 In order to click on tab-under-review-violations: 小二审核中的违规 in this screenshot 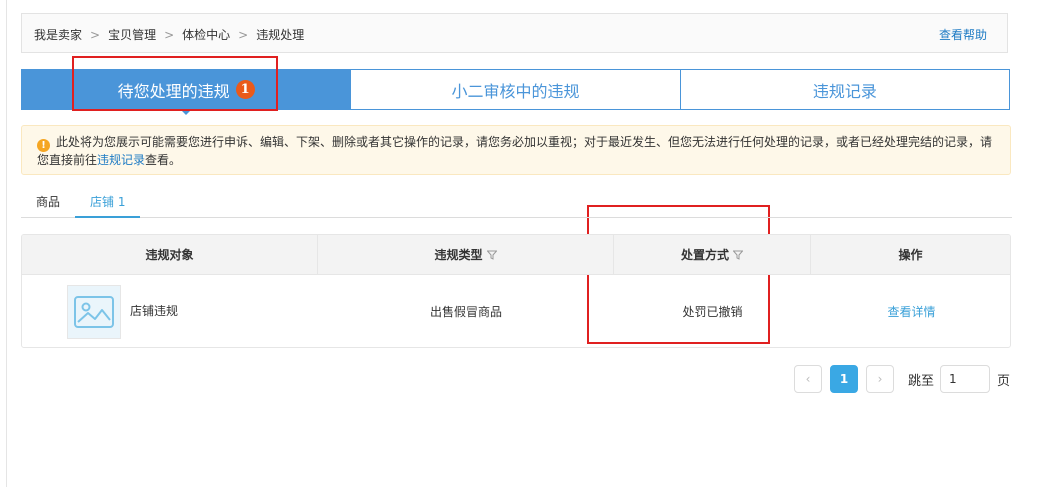, I will do `click(516, 89)`.